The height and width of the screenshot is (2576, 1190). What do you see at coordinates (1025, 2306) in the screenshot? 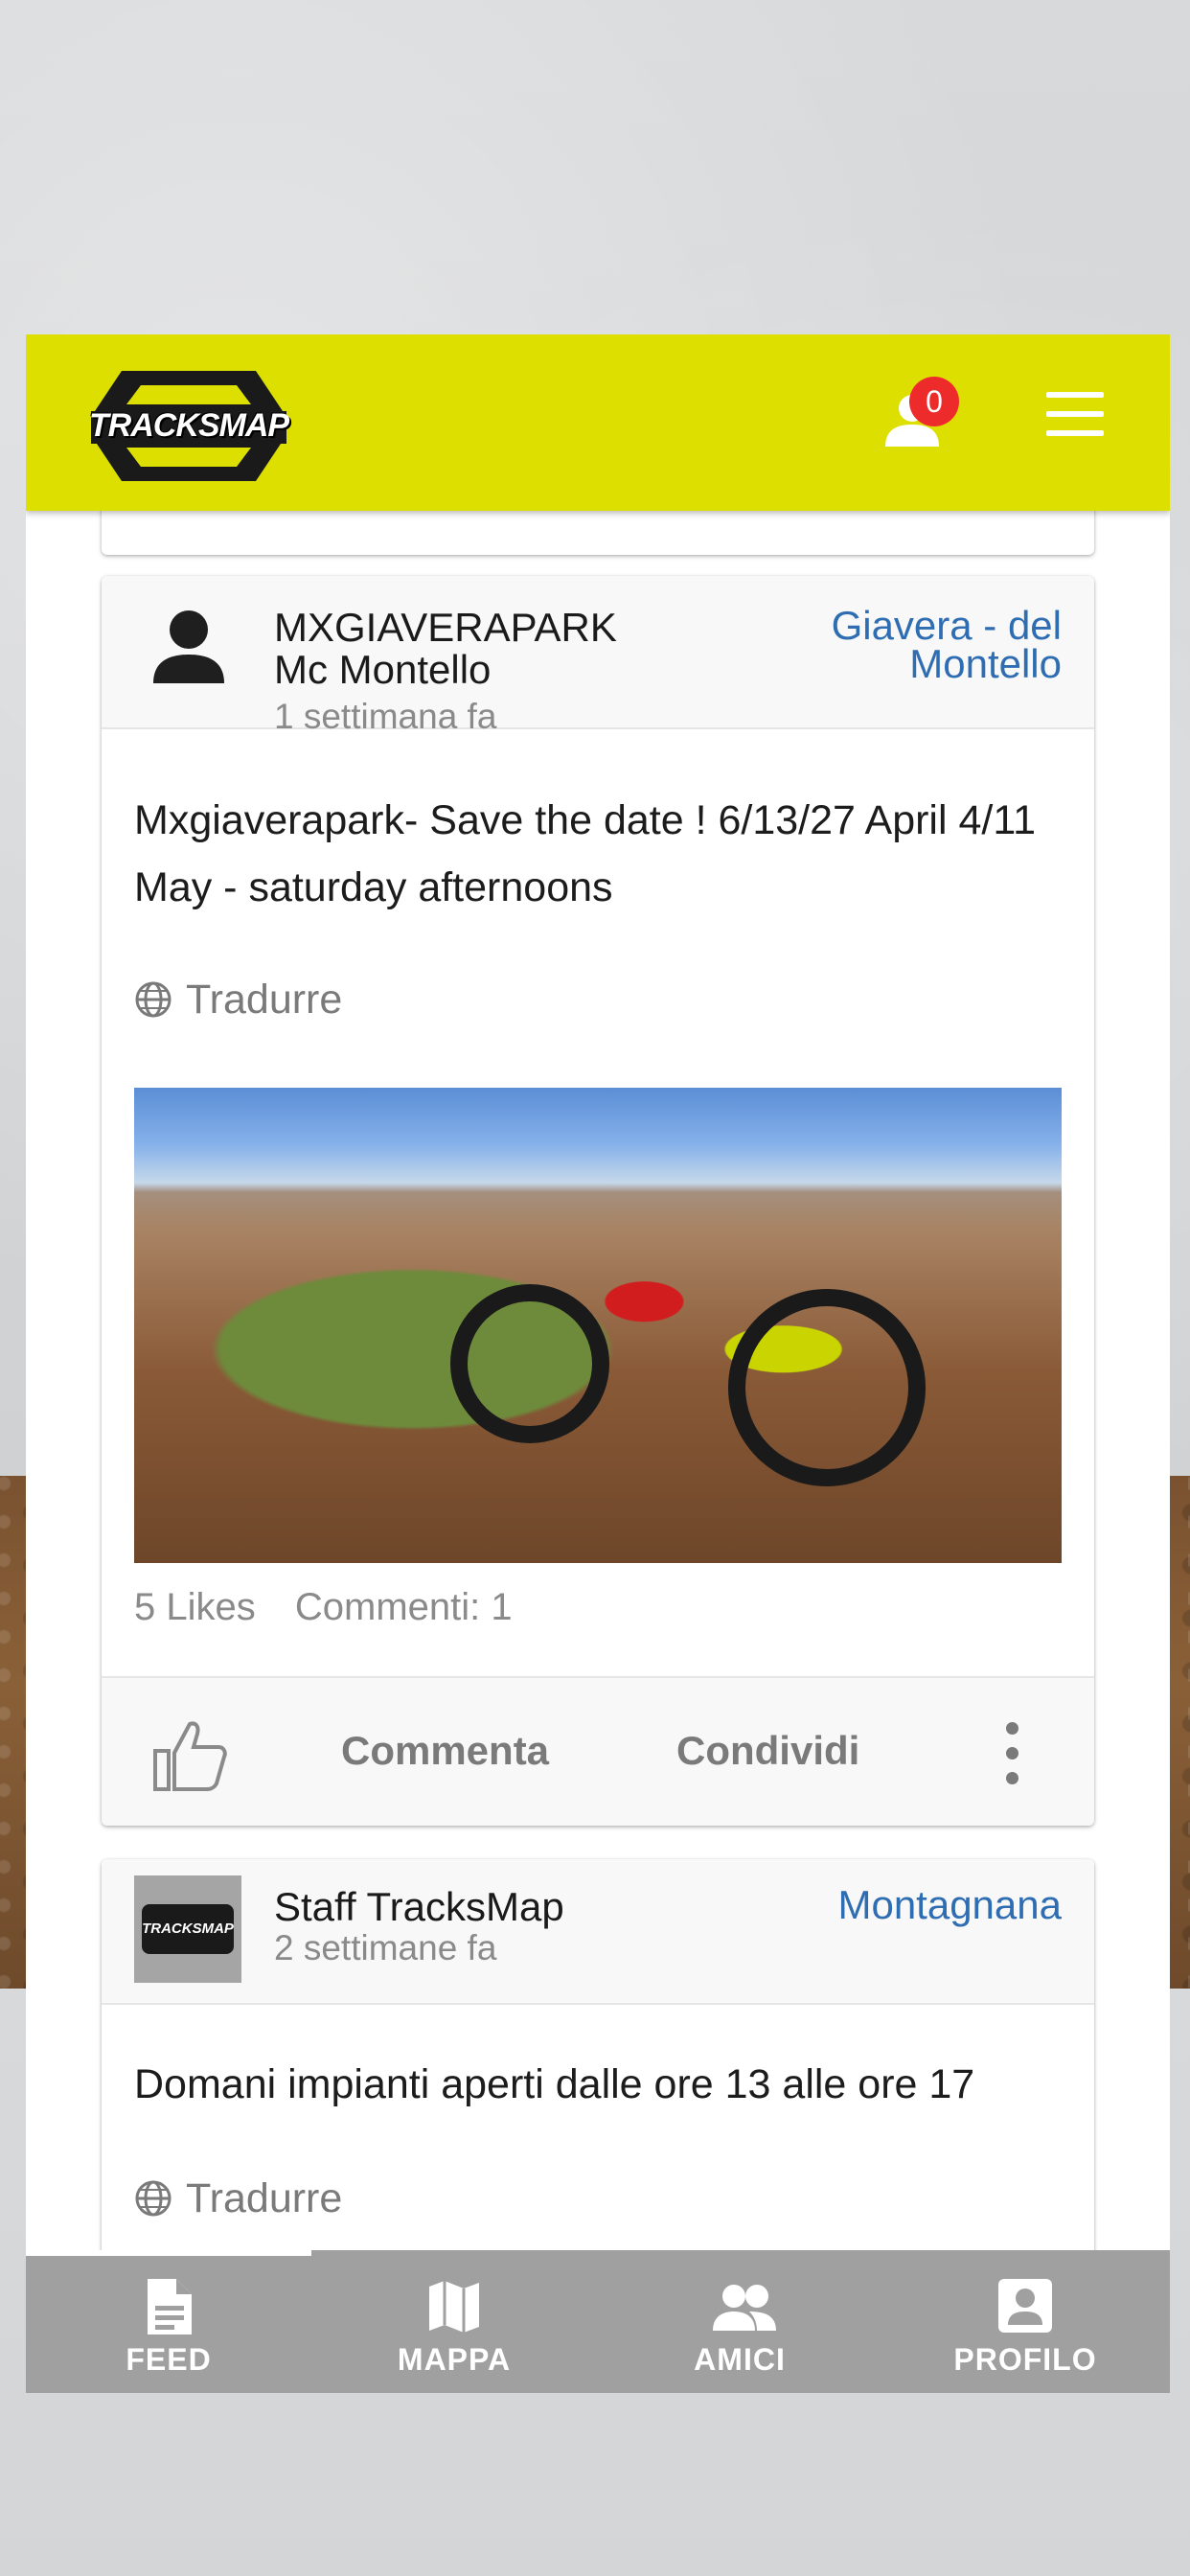
I see `account-box-icon` at bounding box center [1025, 2306].